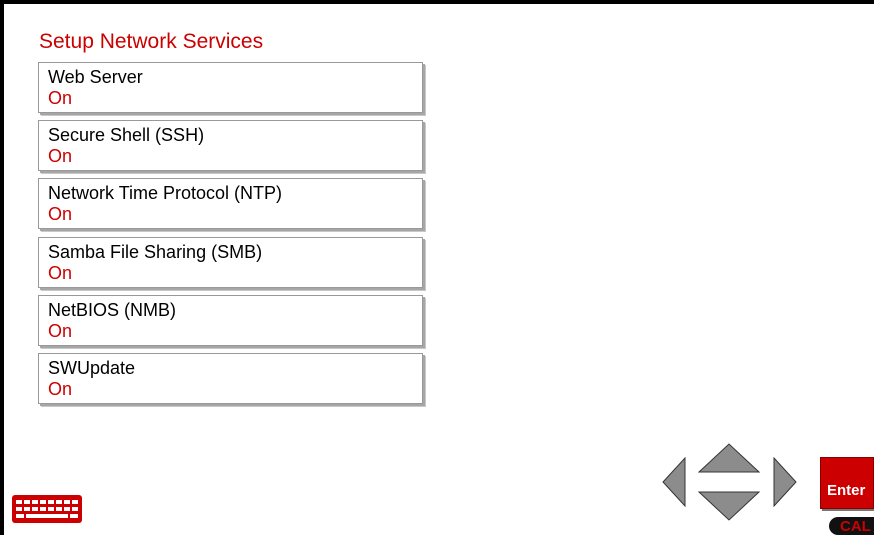  What do you see at coordinates (165, 193) in the screenshot?
I see `setting-label: Network Time Protocol (NTP)` at bounding box center [165, 193].